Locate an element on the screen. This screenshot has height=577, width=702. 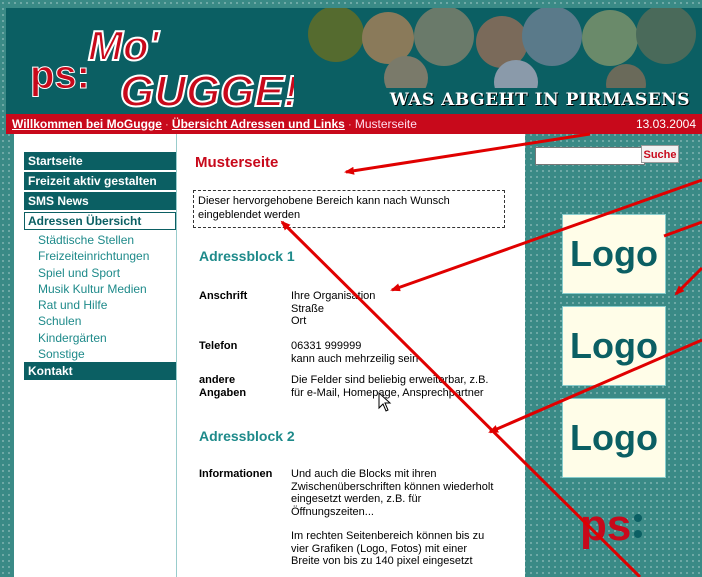
value-line: eingesetzt werden, z.B. für is located at coordinates (356, 499).